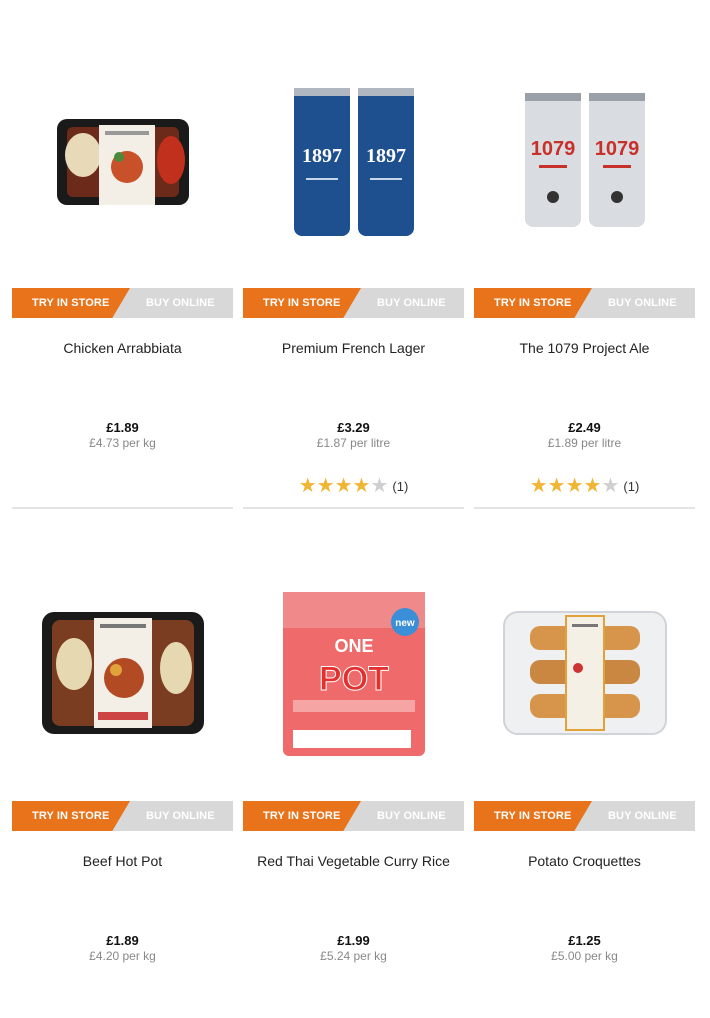  I want to click on svg-text: POT, so click(354, 679).